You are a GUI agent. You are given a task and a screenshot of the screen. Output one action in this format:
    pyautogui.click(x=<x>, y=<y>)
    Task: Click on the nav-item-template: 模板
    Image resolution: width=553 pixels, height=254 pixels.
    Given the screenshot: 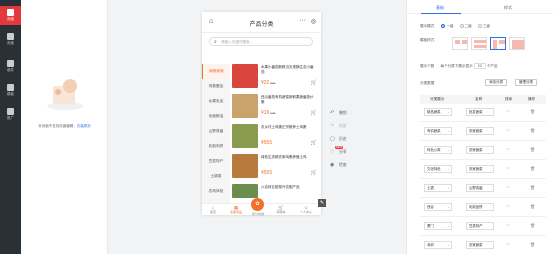 What is the action you would take?
    pyautogui.click(x=10, y=90)
    